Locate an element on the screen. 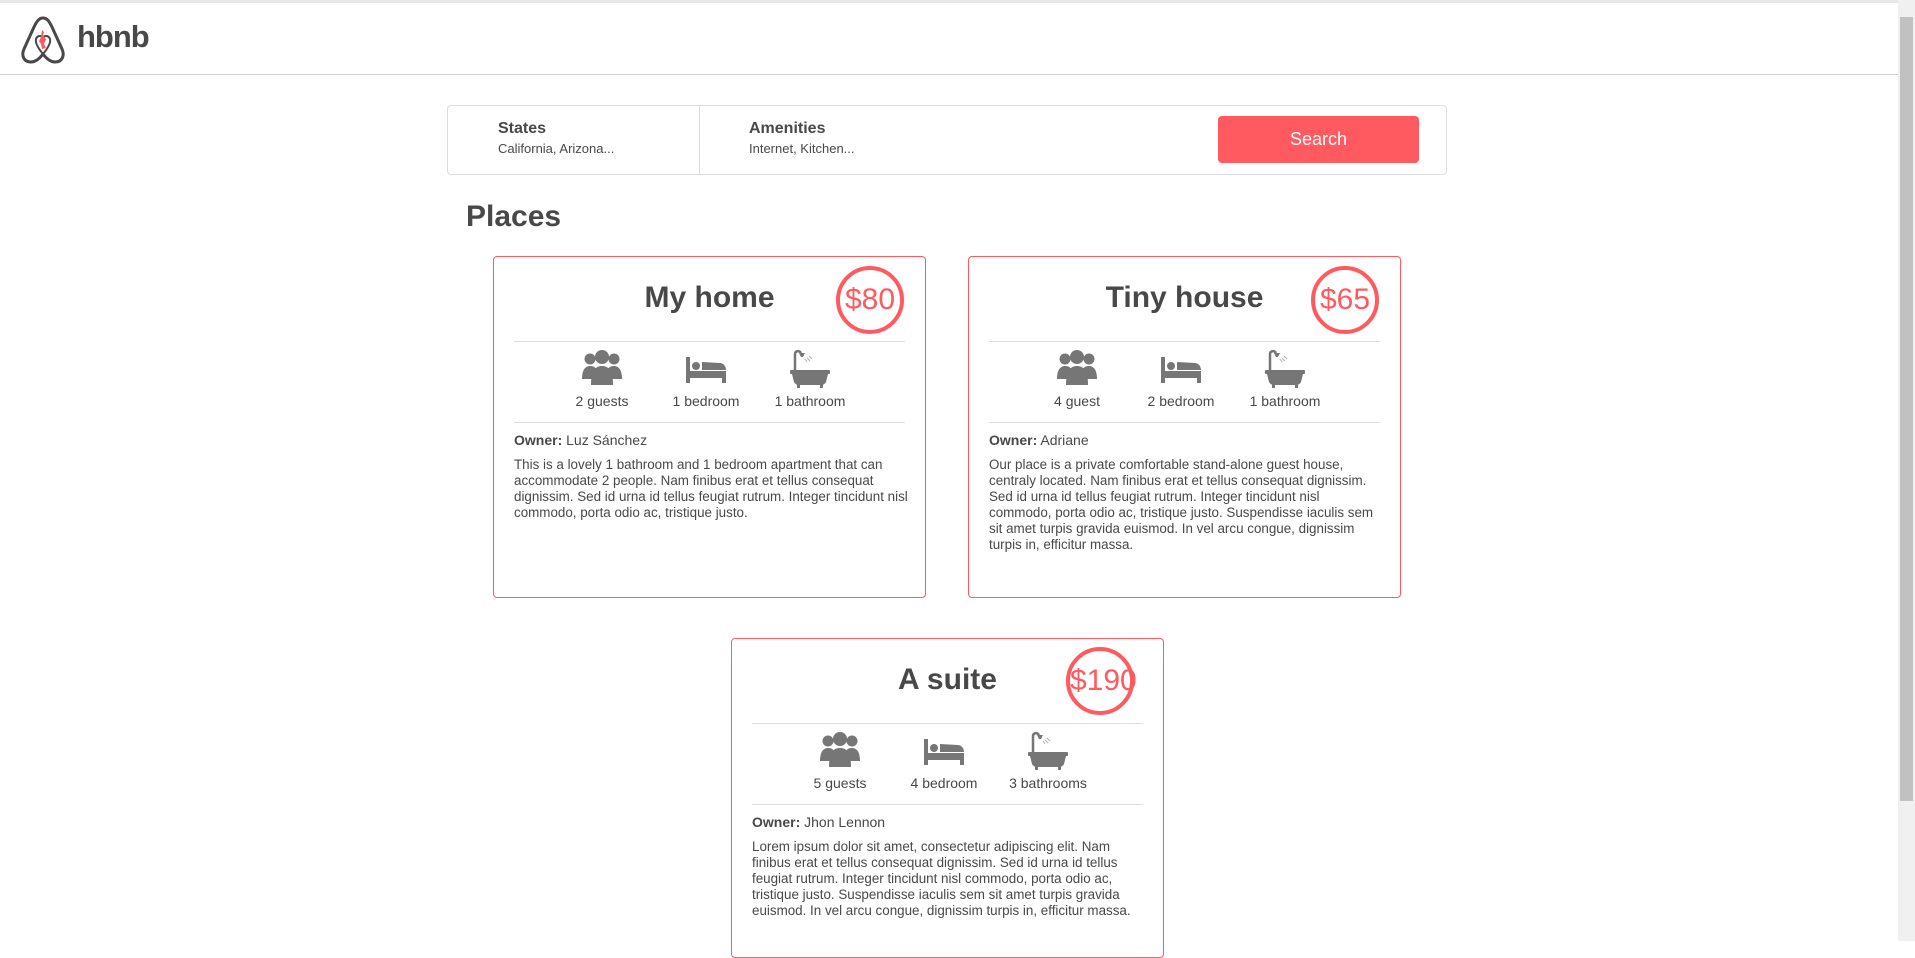  site-header: hbnb is located at coordinates (949, 39).